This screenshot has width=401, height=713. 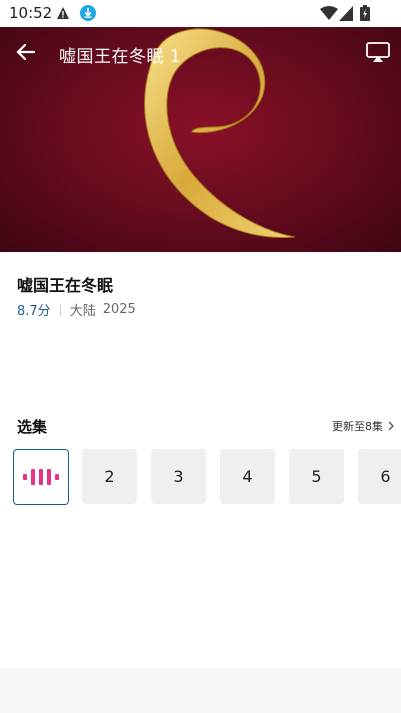 What do you see at coordinates (25, 52) in the screenshot?
I see `back-arrow-icon` at bounding box center [25, 52].